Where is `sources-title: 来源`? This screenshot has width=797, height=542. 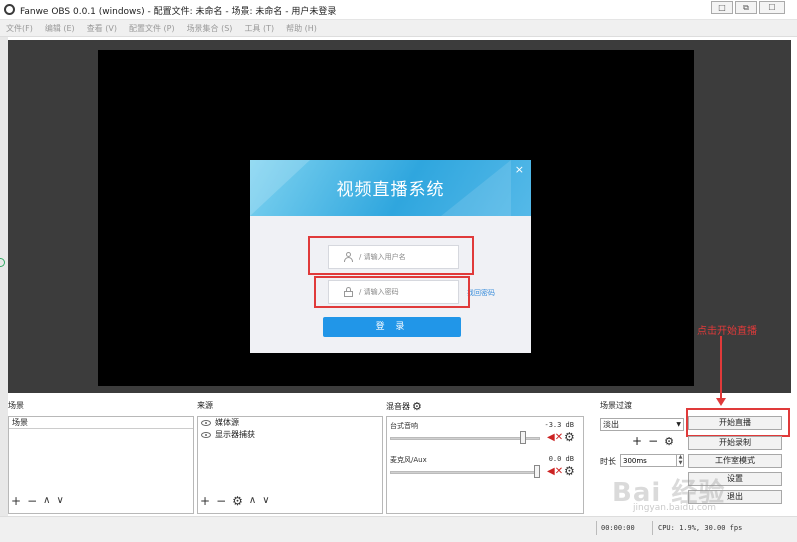
sources-title: 来源 is located at coordinates (205, 405).